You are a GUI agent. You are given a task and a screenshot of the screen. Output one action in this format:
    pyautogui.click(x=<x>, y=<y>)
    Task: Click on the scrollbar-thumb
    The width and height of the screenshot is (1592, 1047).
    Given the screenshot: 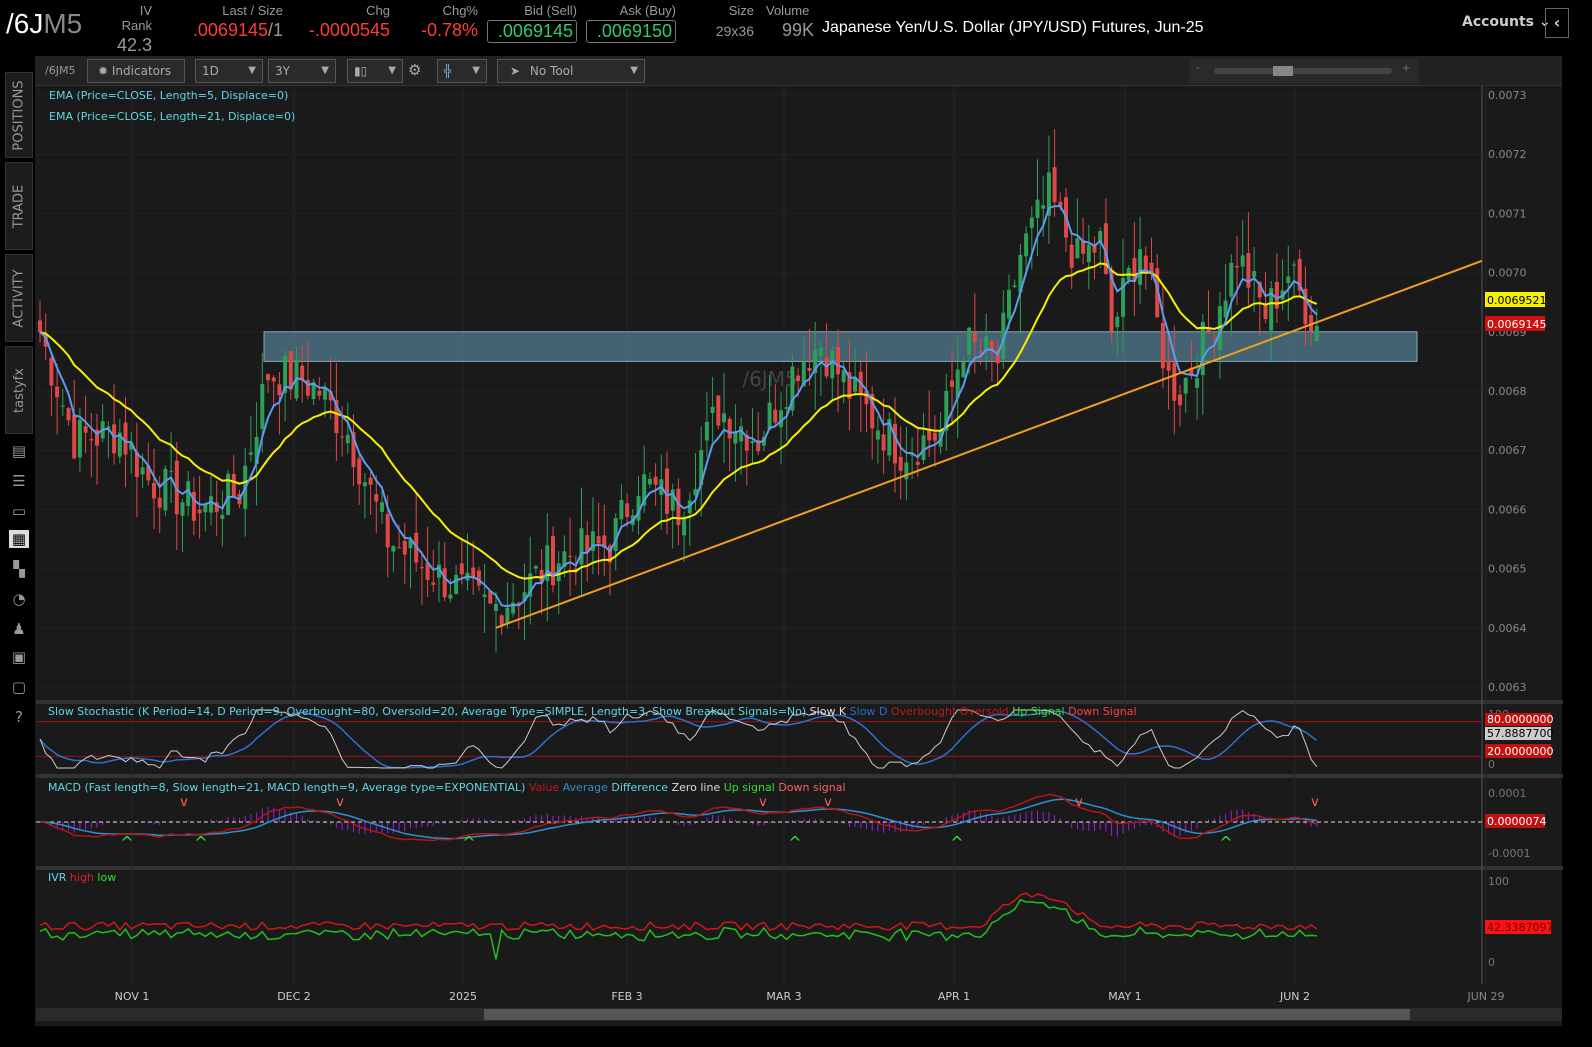 What is the action you would take?
    pyautogui.click(x=947, y=1014)
    